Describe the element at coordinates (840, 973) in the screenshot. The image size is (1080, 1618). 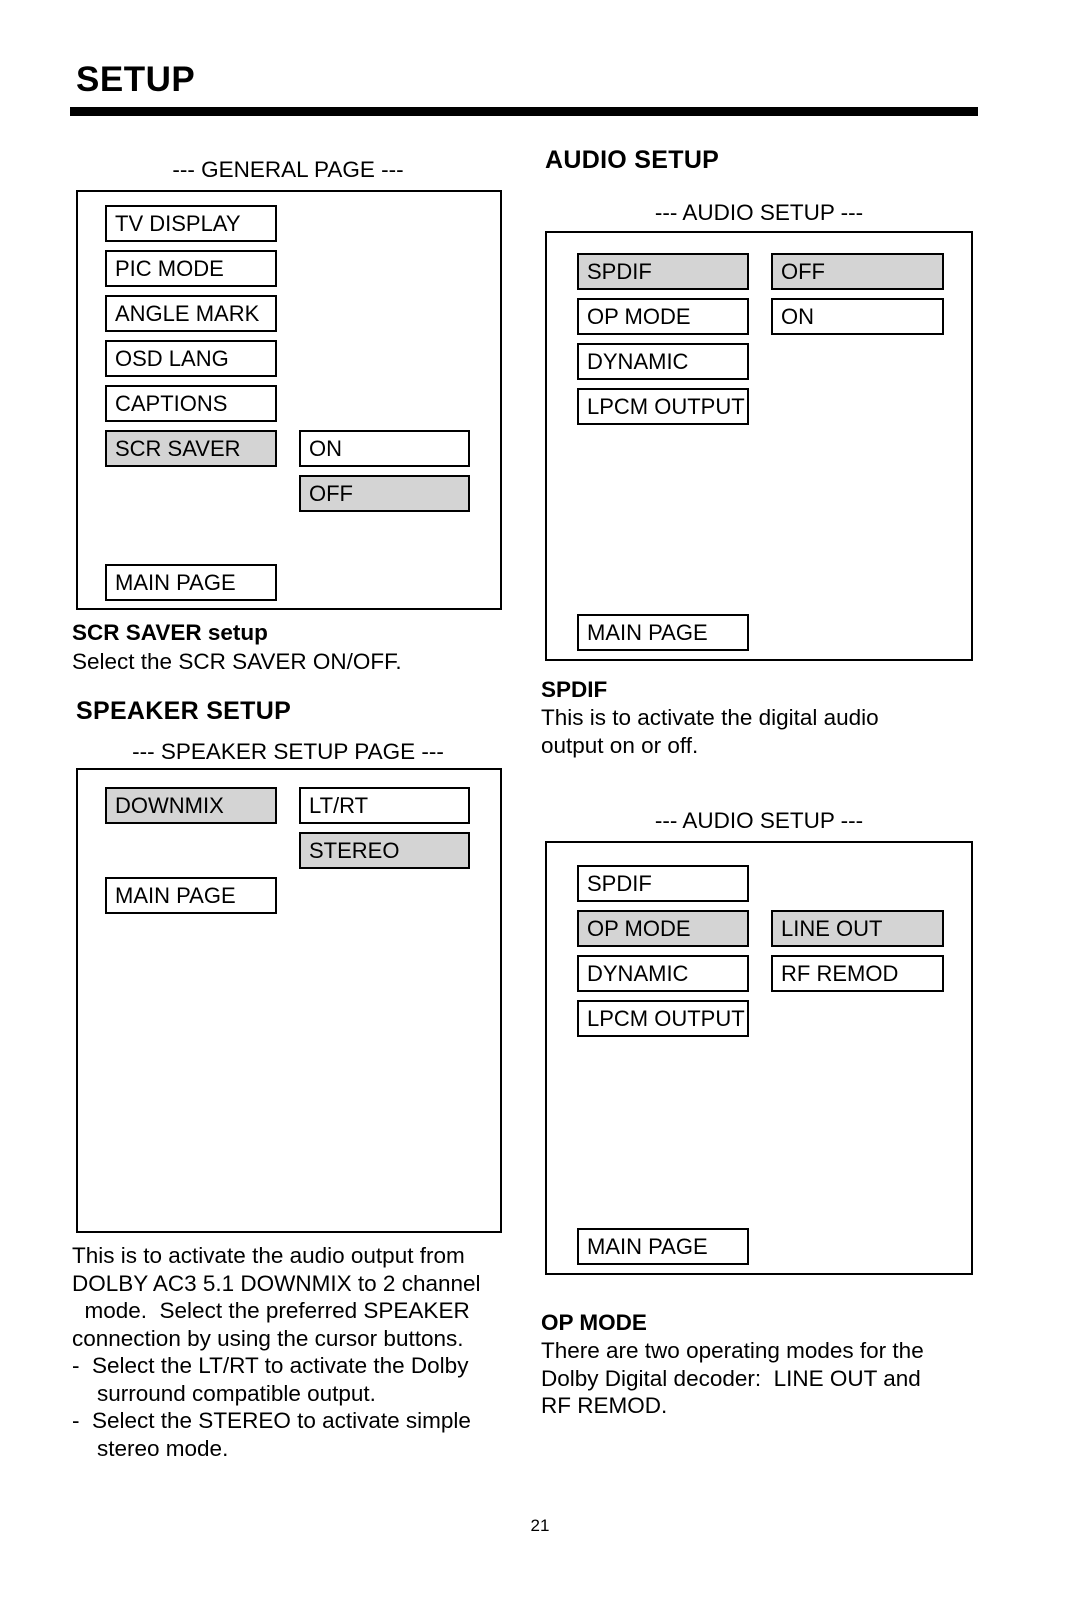
I see `osd-option-label: RF REMOD` at that location.